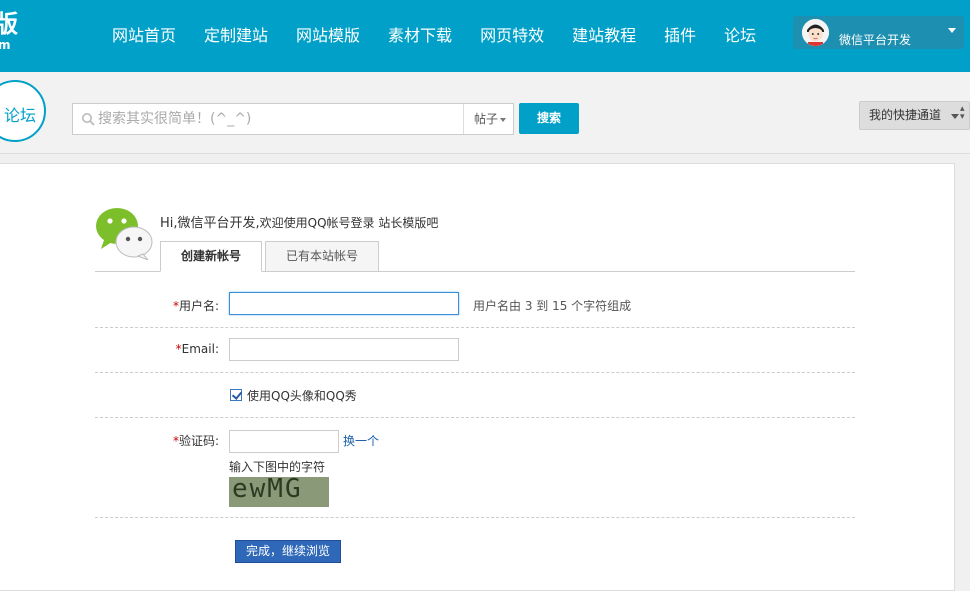 This screenshot has height=591, width=970. I want to click on user-avatar-icon, so click(815, 32).